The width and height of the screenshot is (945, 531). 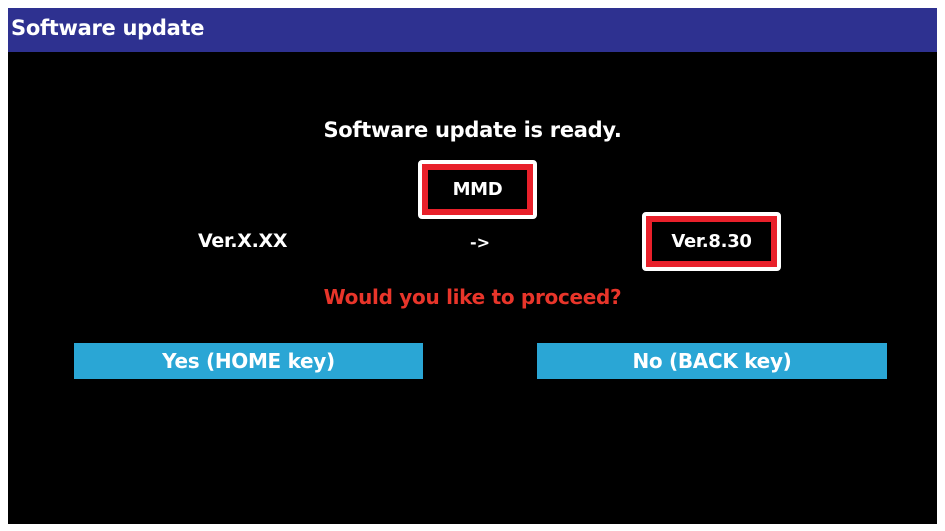 What do you see at coordinates (472, 297) in the screenshot?
I see `proceed-prompt: Would you like to proceed?` at bounding box center [472, 297].